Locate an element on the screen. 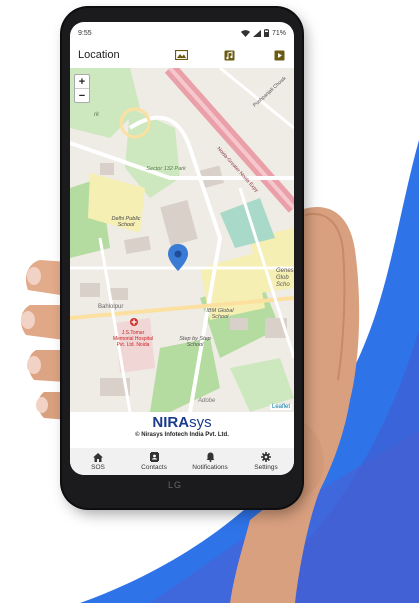 The height and width of the screenshot is (603, 419). map-label-adobe: Adobe is located at coordinates (207, 401).